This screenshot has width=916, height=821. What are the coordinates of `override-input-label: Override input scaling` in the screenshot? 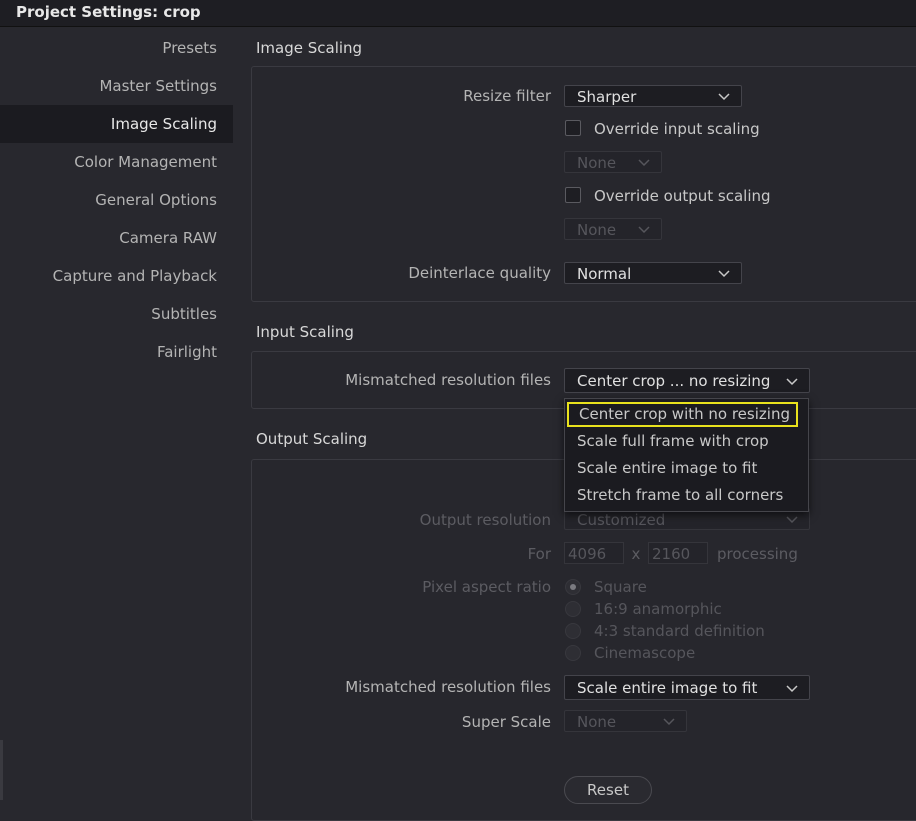 It's located at (677, 129).